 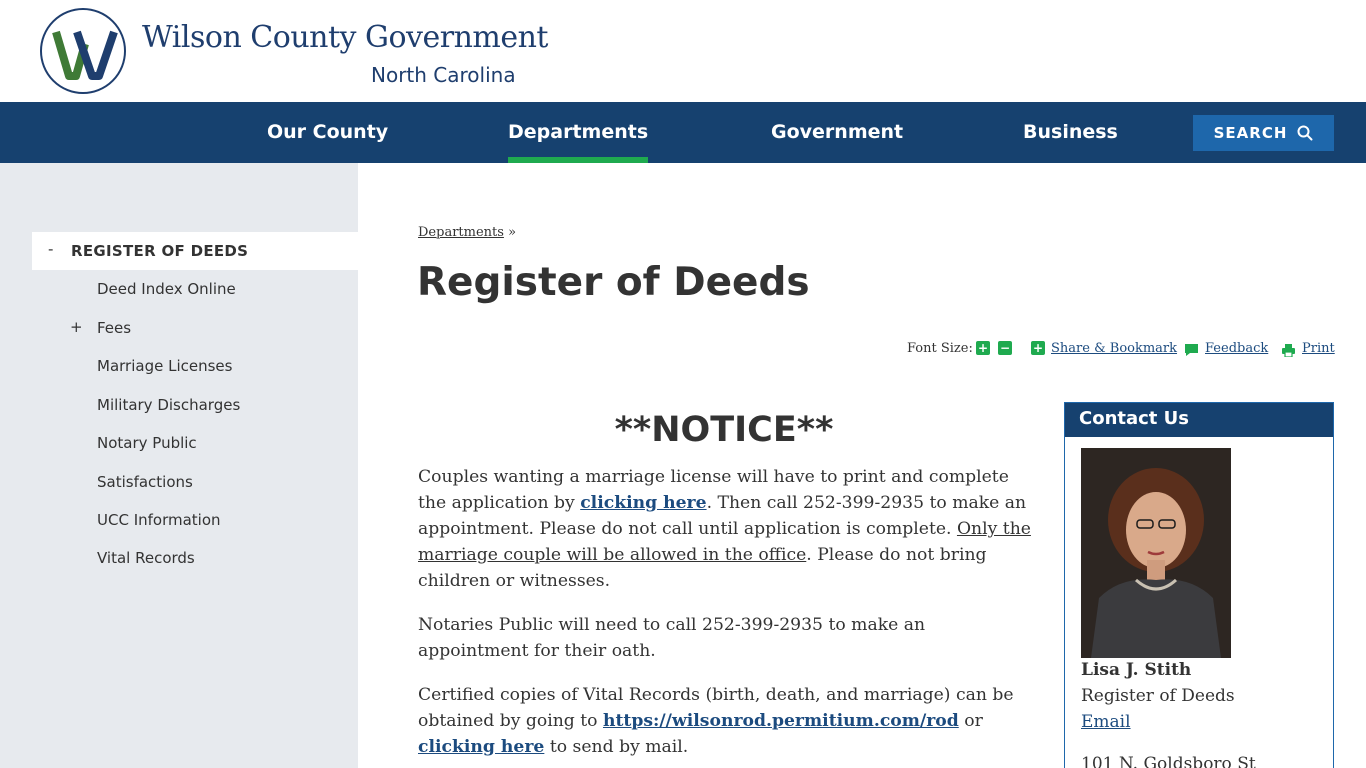 What do you see at coordinates (327, 132) in the screenshot?
I see `nav-our-county: Our County` at bounding box center [327, 132].